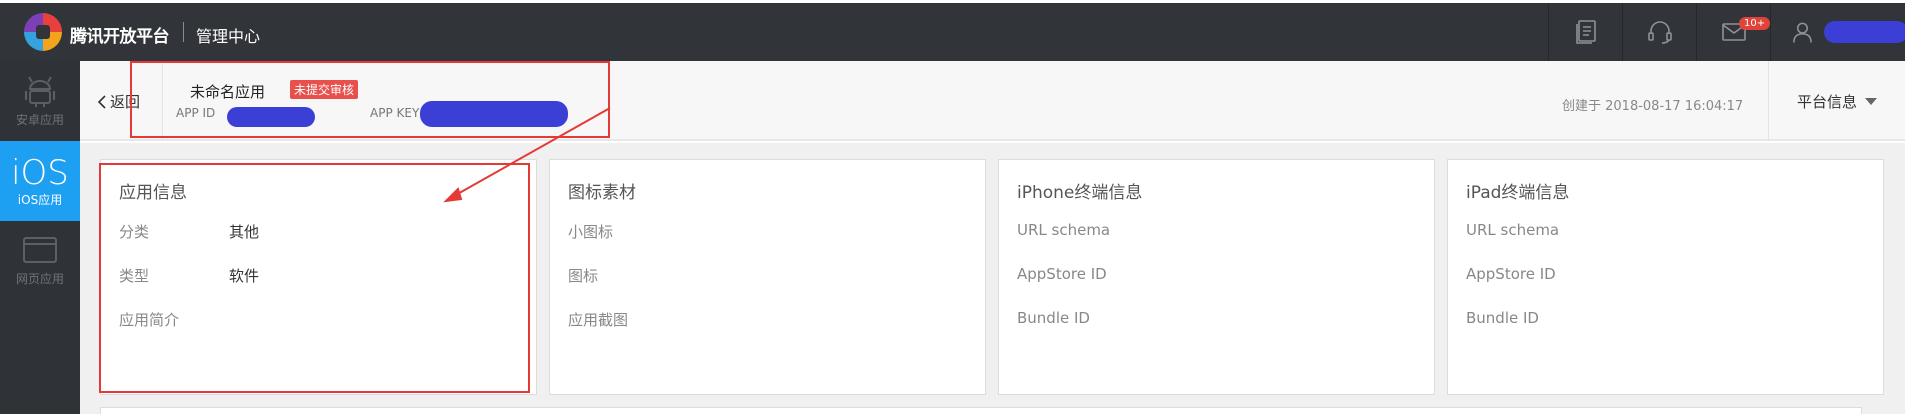  I want to click on top-nav-bar: 腾讯开放平台 管理中心 10+, so click(960, 32).